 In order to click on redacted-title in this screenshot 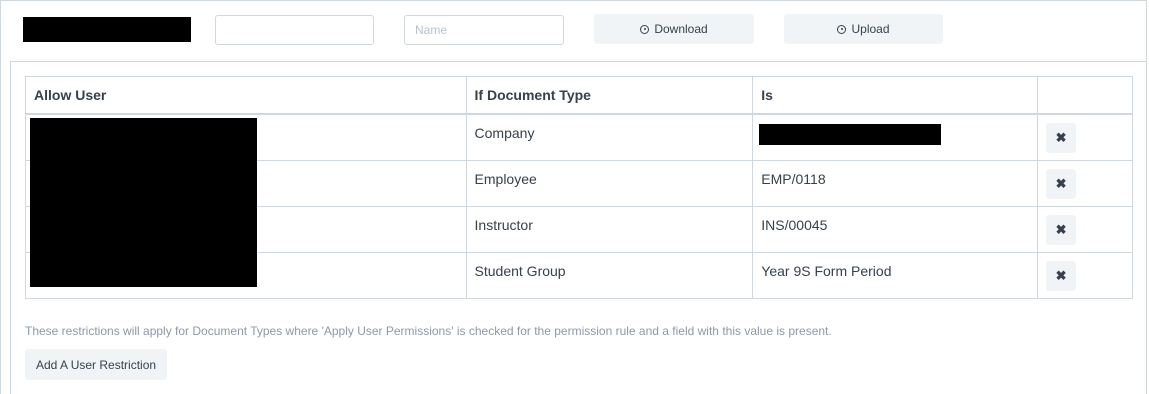, I will do `click(107, 29)`.